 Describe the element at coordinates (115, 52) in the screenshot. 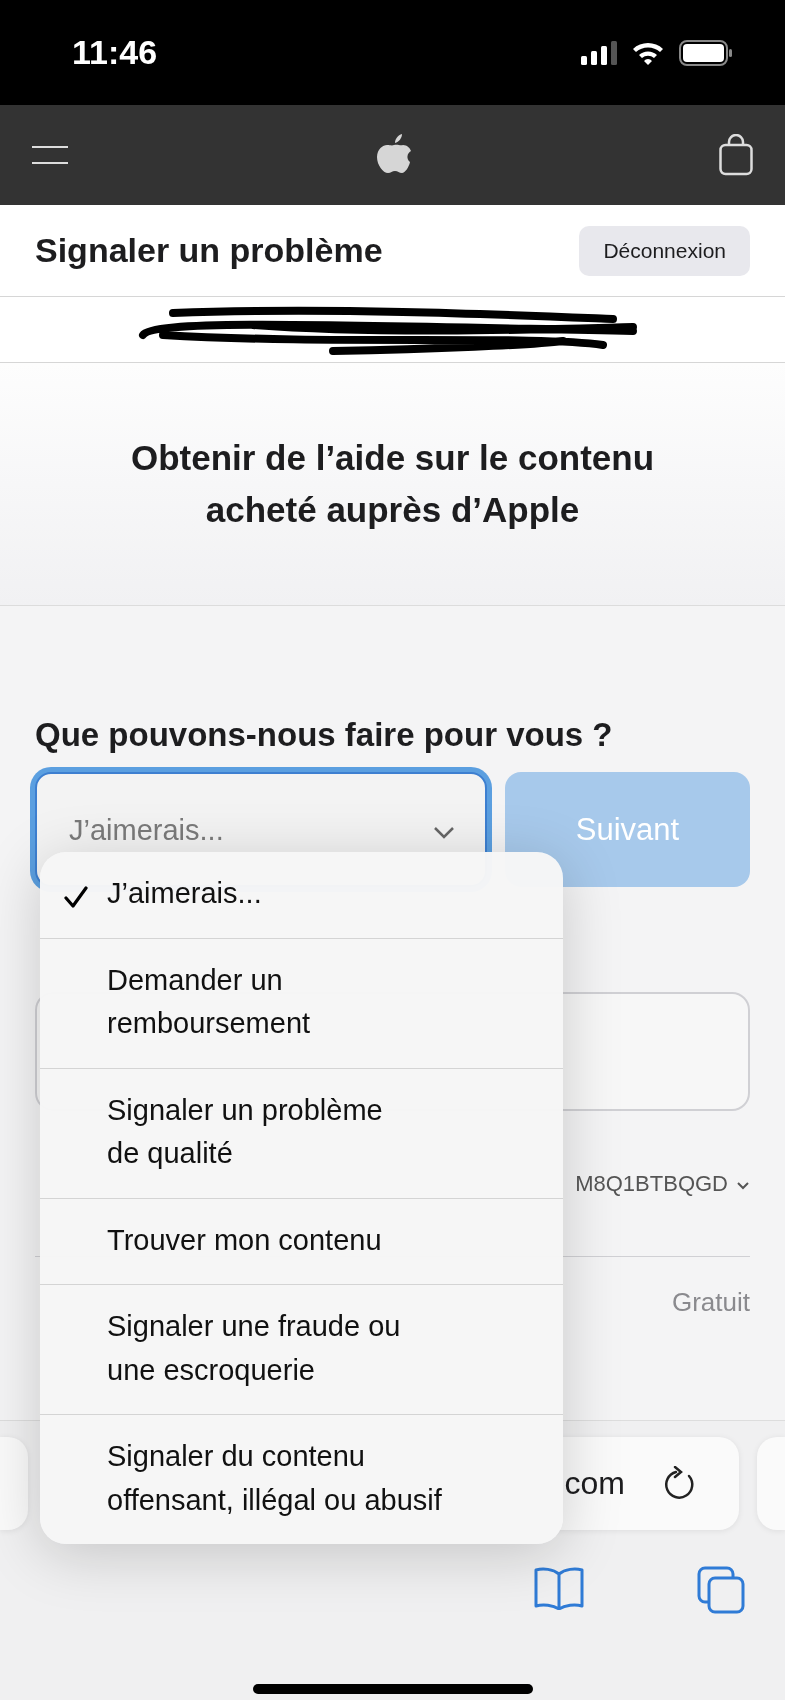

I see `clock: 11:46` at that location.